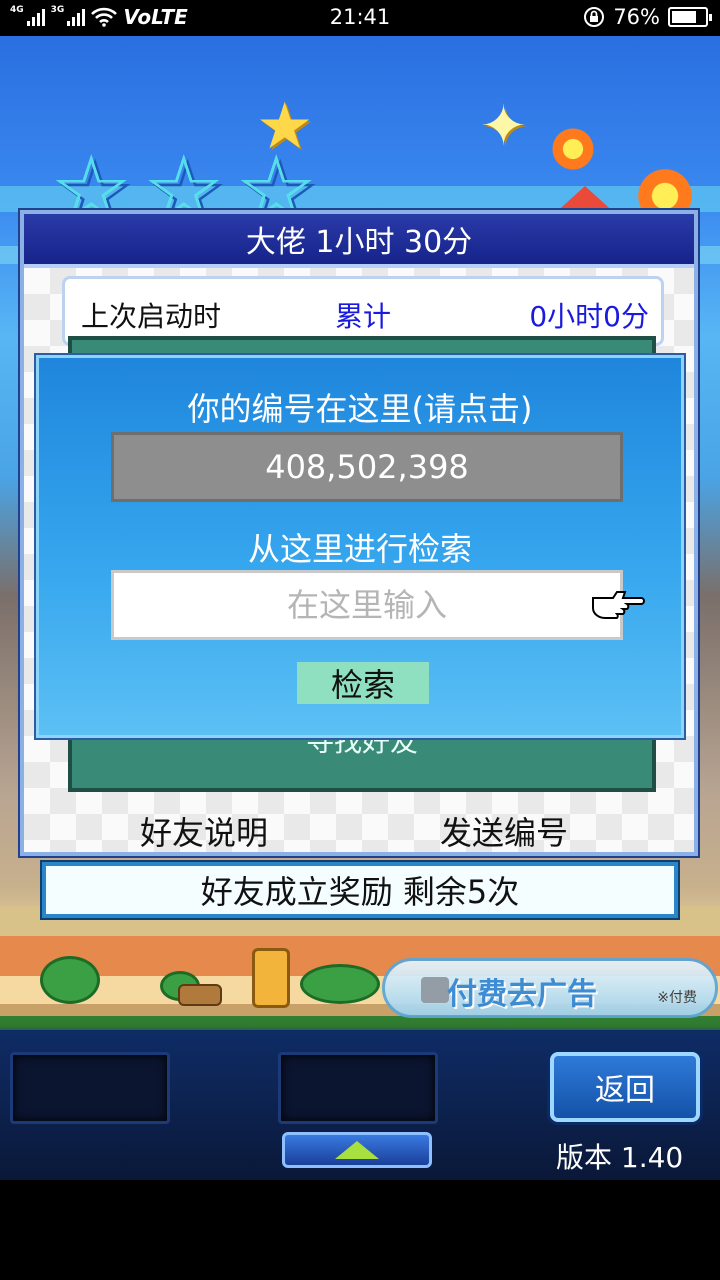  I want to click on friend-reward-bar: 好友成立奖励 剩余5次, so click(360, 890).